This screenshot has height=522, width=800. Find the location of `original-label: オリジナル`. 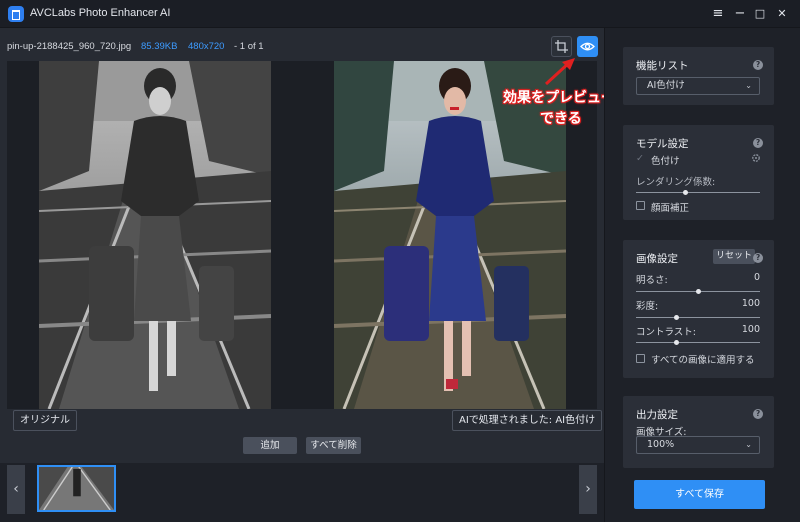

original-label: オリジナル is located at coordinates (45, 420).